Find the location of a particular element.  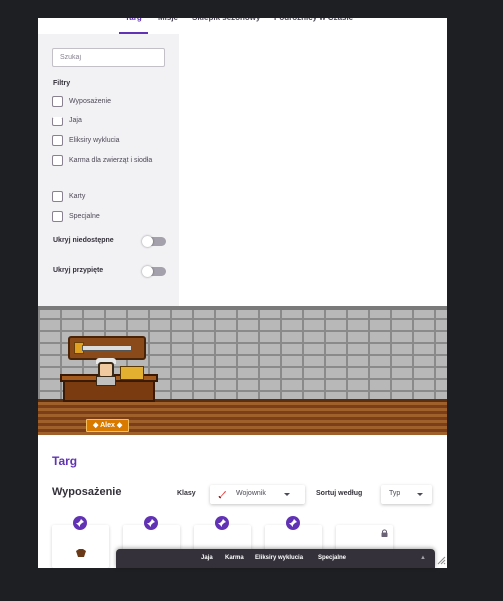

sort-dropdown: Typ is located at coordinates (406, 494).